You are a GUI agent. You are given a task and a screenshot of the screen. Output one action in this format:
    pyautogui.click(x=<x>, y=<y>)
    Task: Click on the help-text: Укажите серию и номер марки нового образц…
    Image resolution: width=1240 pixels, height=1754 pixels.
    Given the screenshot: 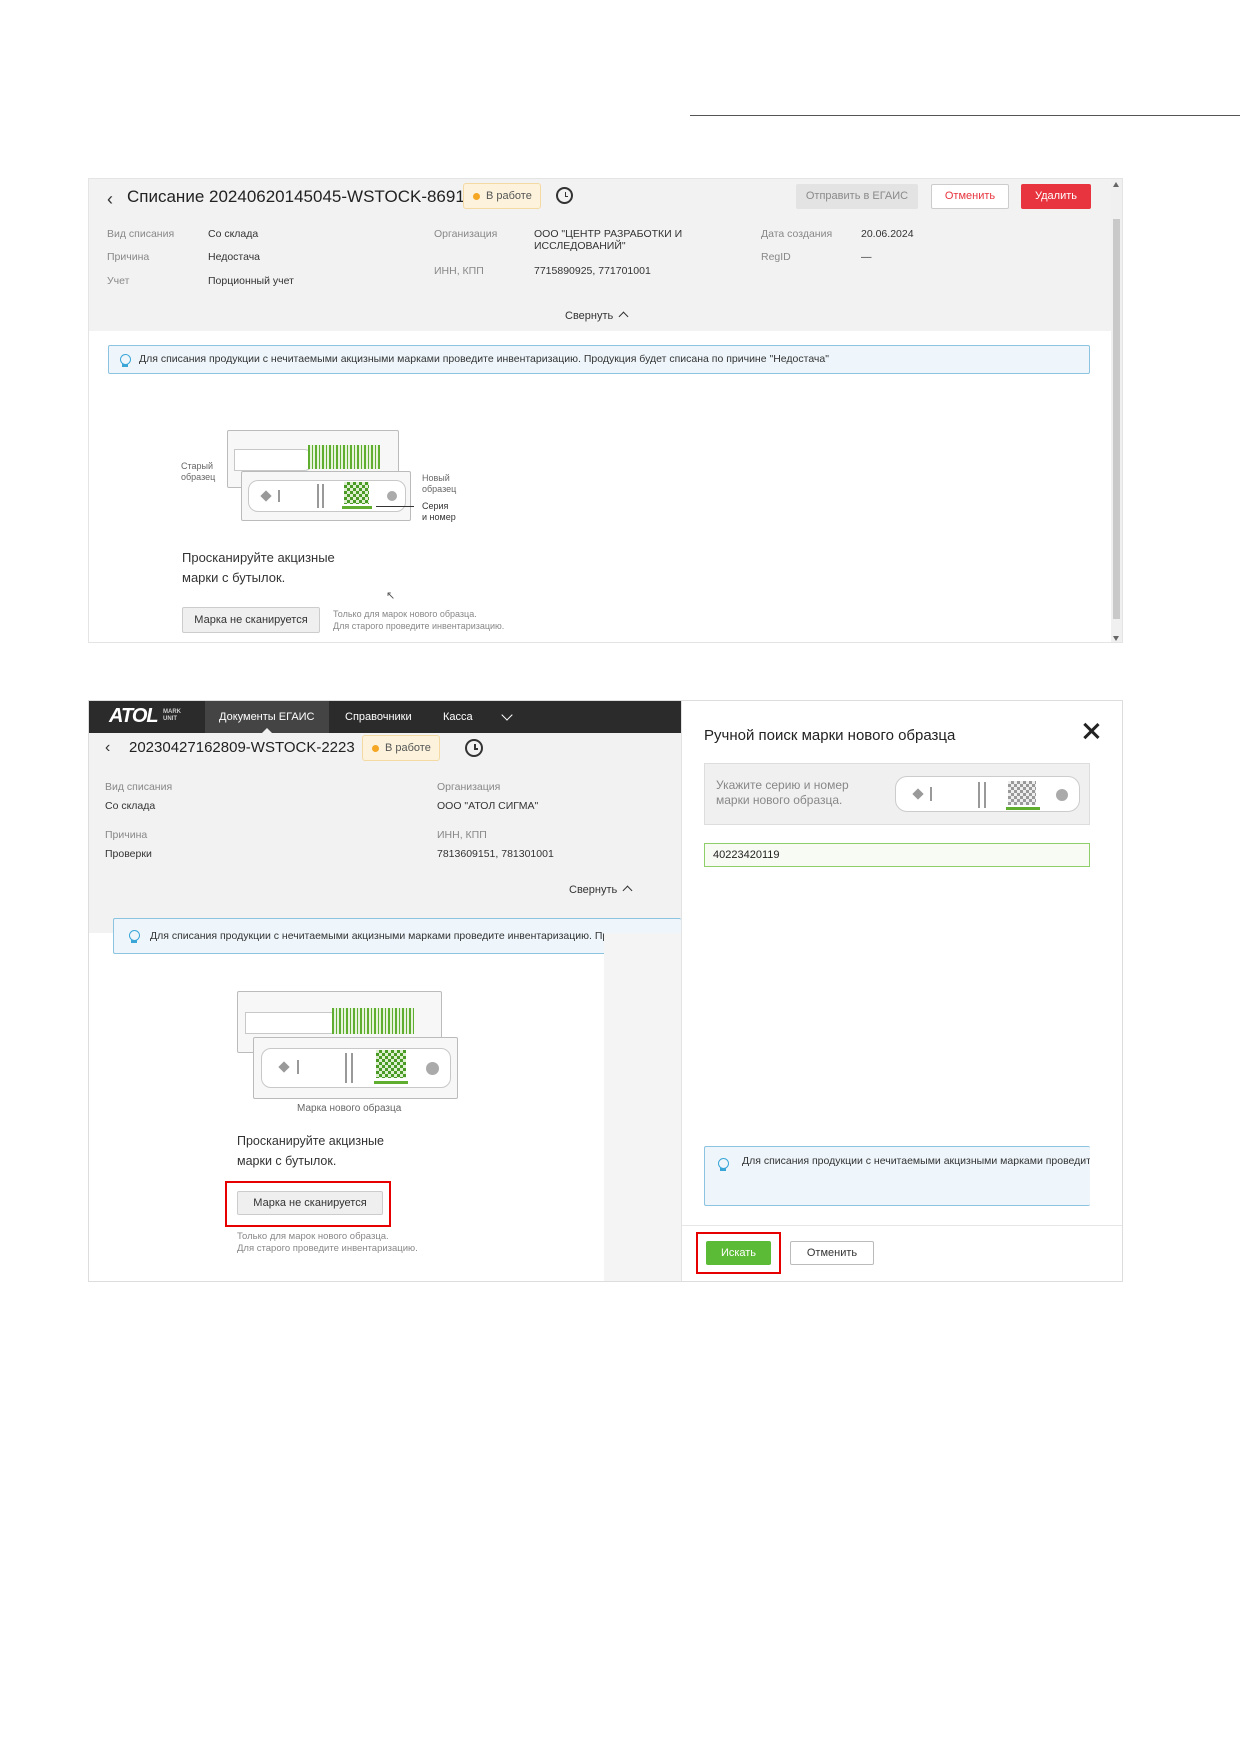 What is the action you would take?
    pyautogui.click(x=782, y=792)
    